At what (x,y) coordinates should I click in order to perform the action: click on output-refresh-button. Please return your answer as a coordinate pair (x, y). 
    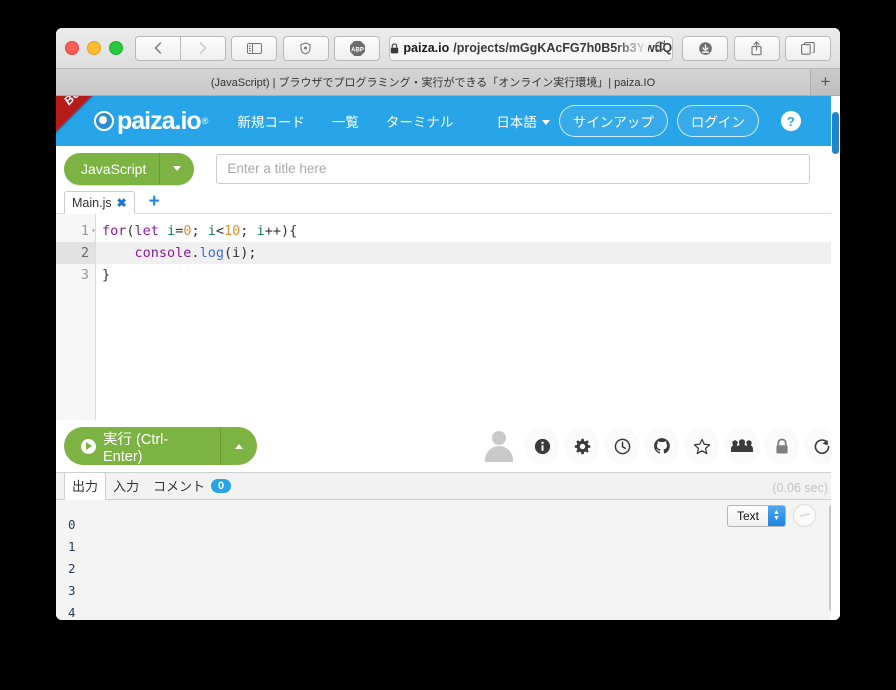
    Looking at the image, I should click on (804, 515).